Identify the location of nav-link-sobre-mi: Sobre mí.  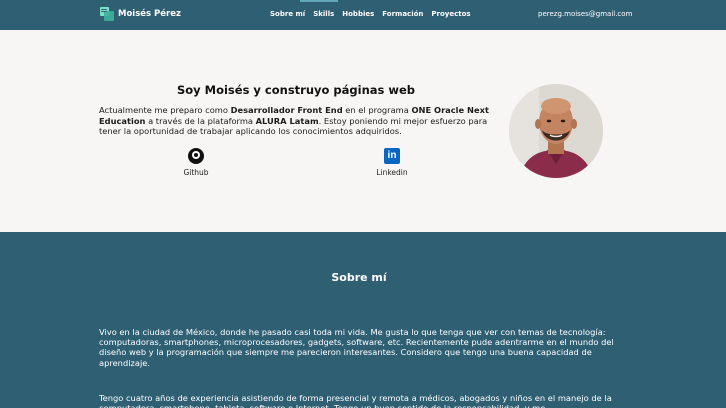
(287, 14).